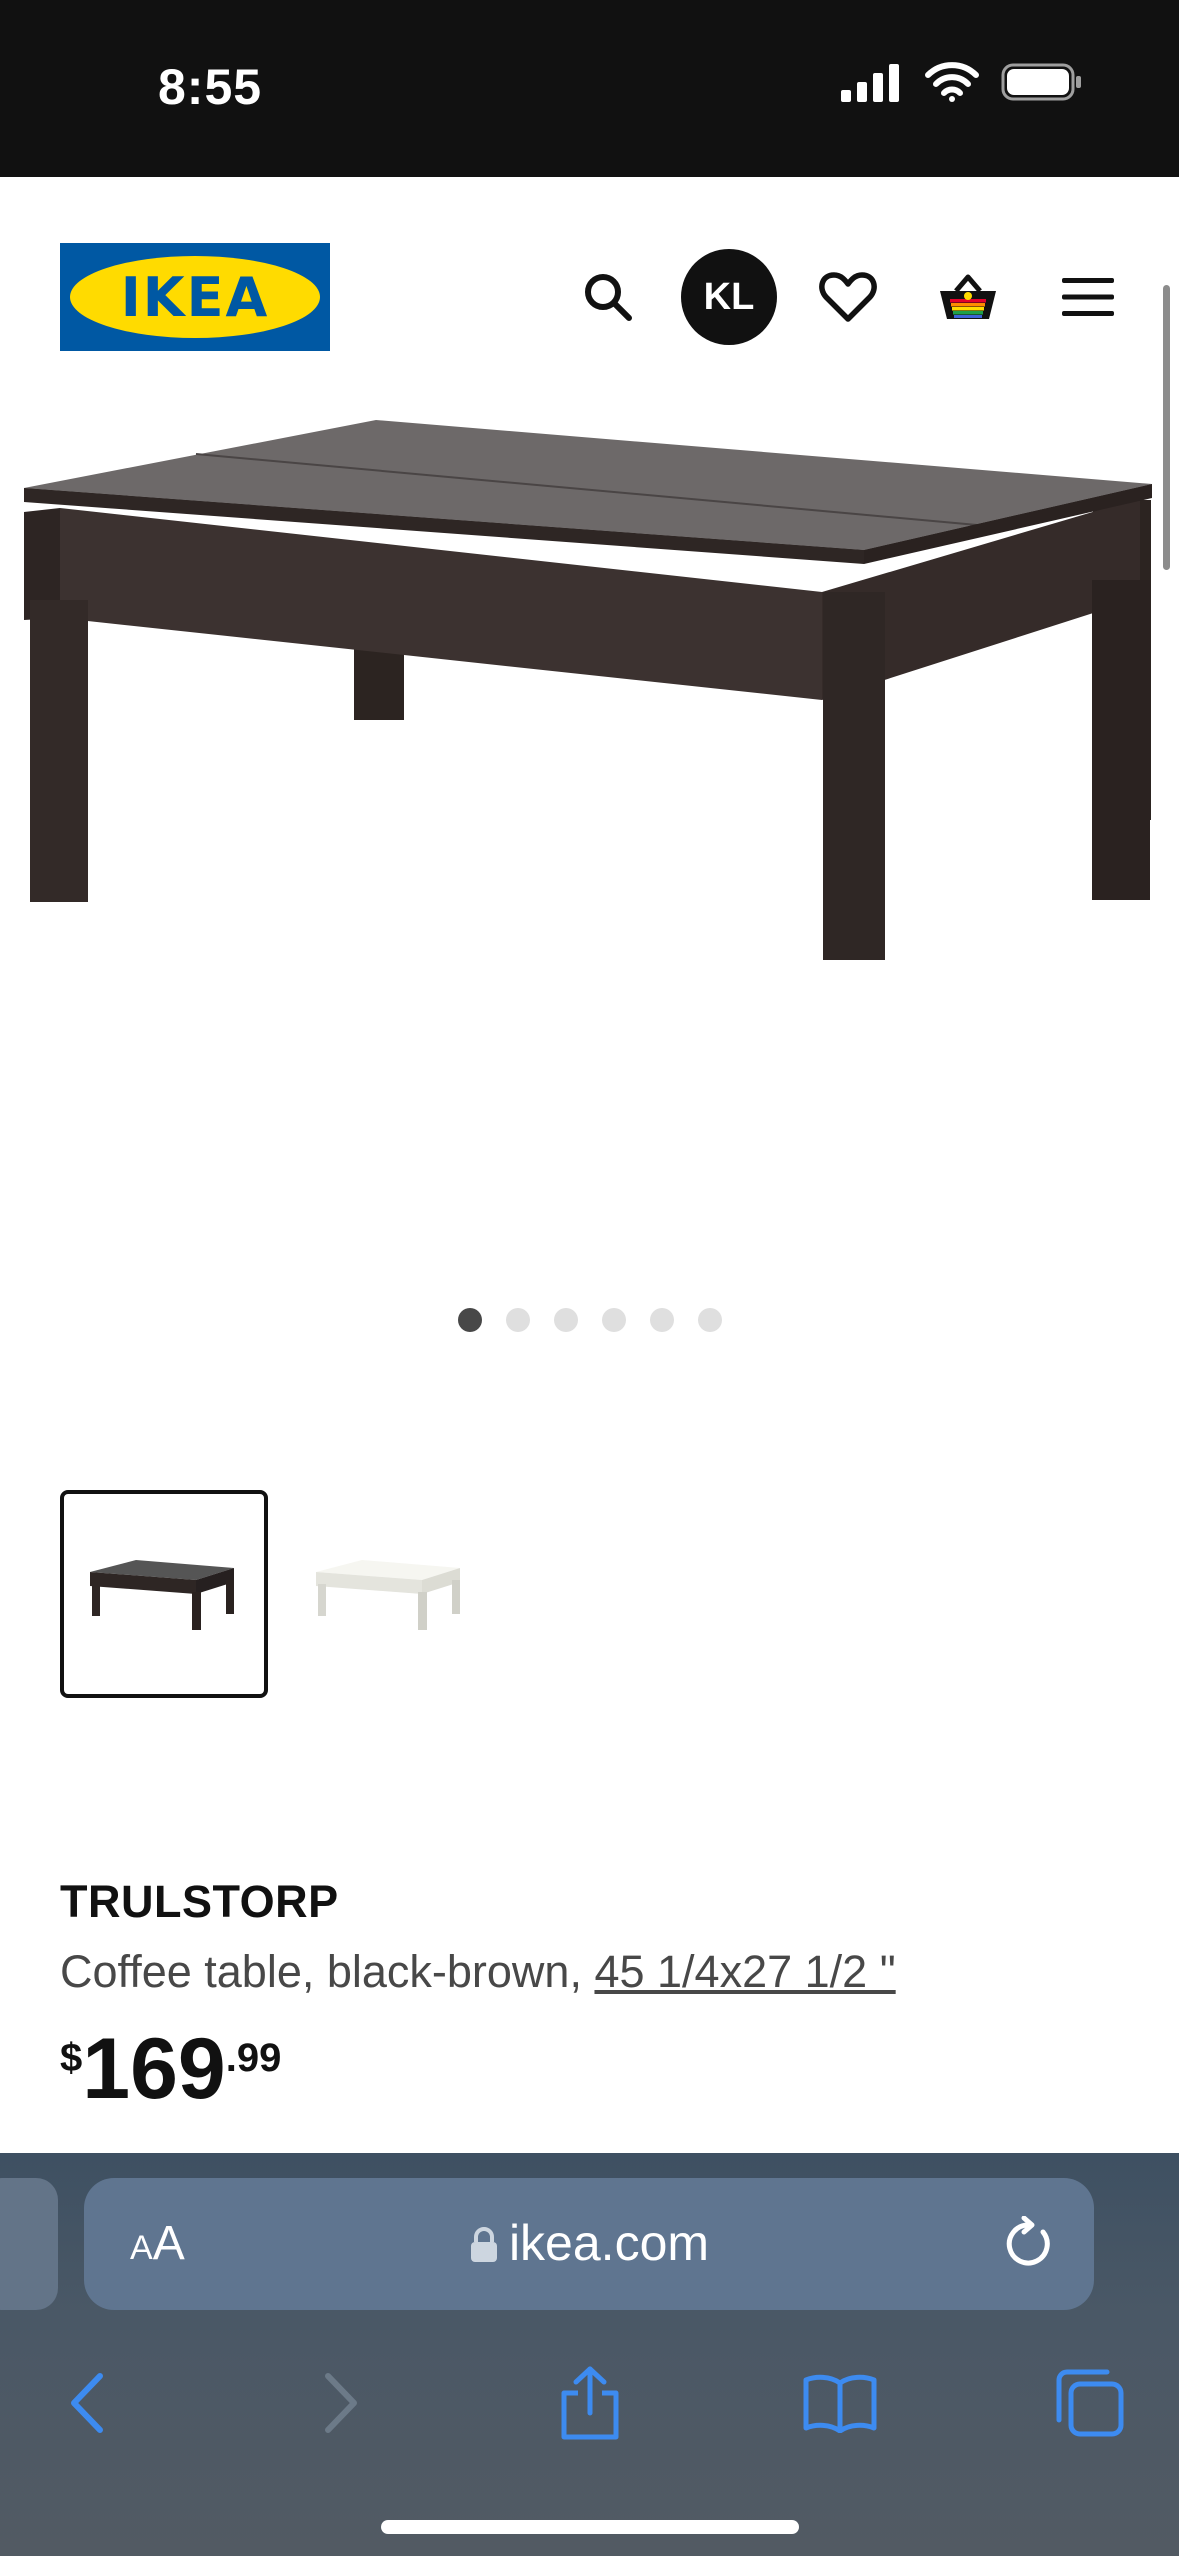  I want to click on logo-oval: IKEA, so click(195, 297).